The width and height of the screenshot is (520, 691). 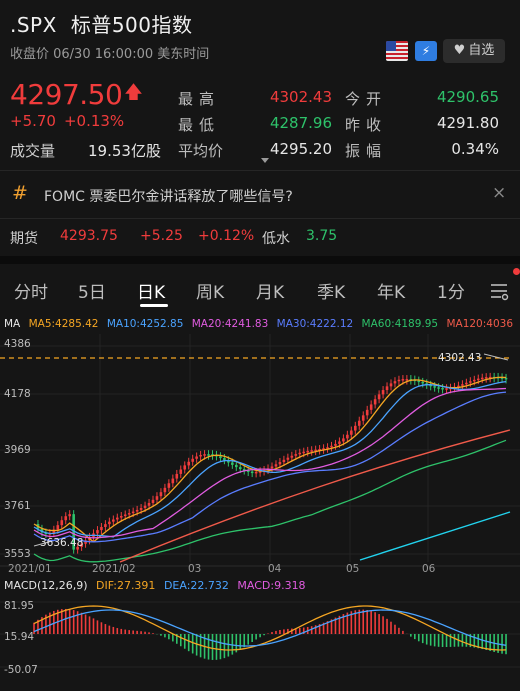 What do you see at coordinates (481, 50) in the screenshot?
I see `favorite-label: 自选` at bounding box center [481, 50].